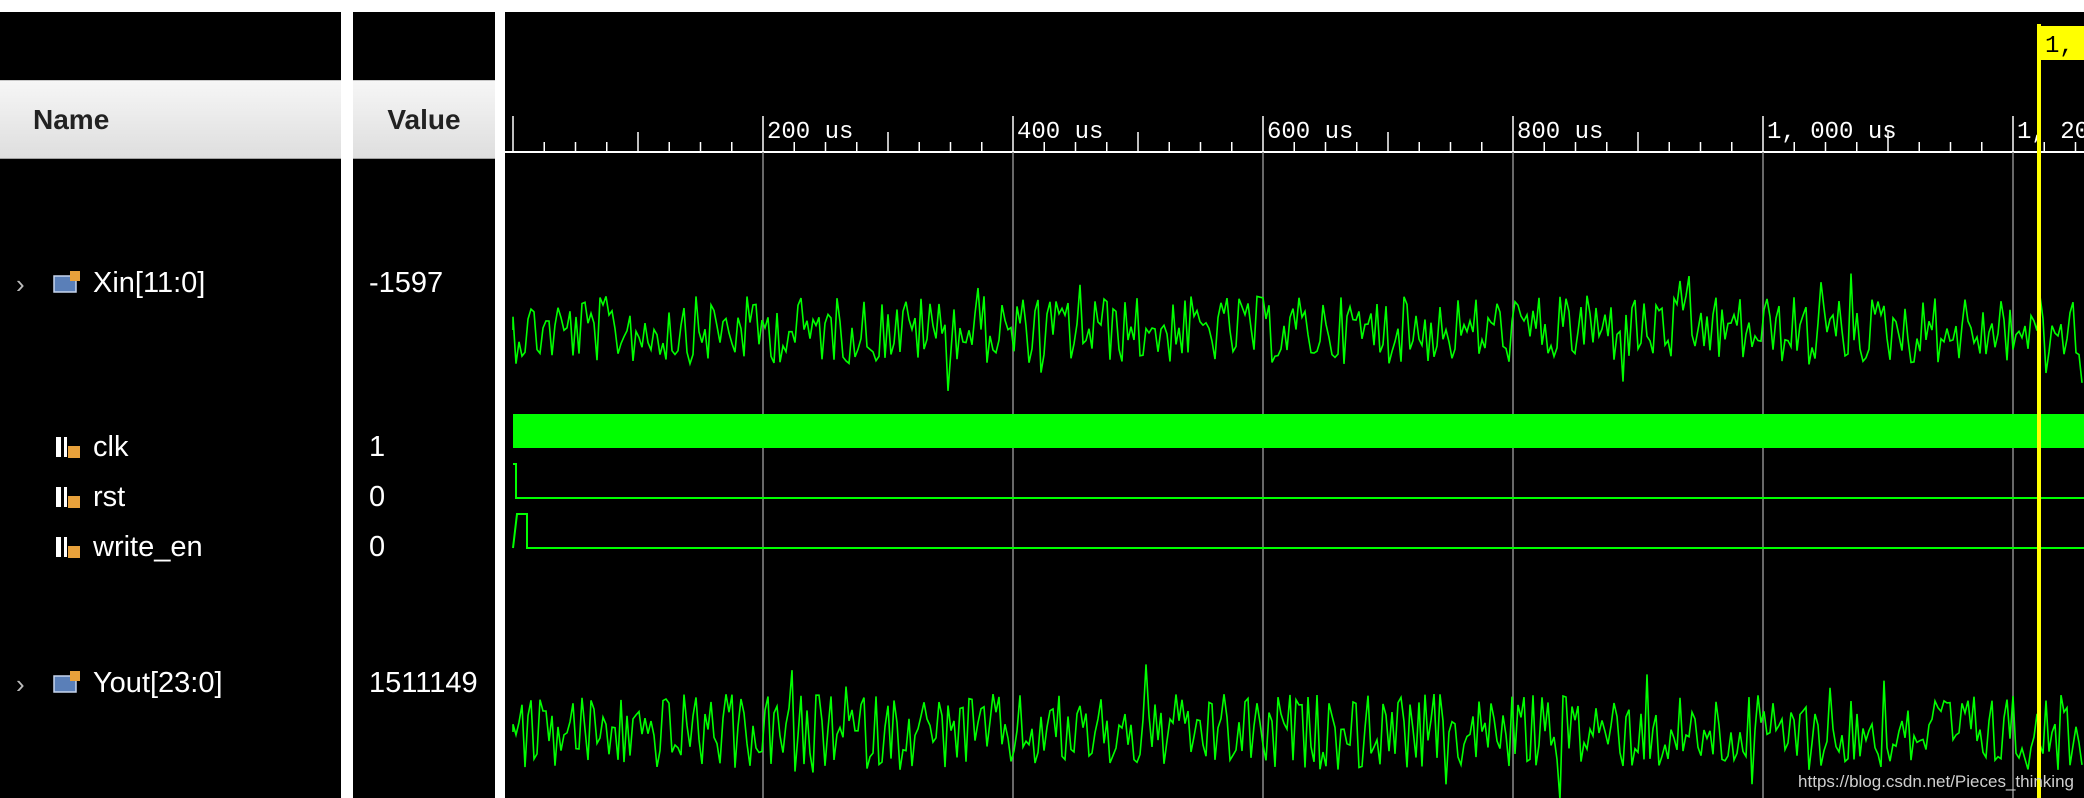  I want to click on signal-name-clk: clk, so click(110, 447).